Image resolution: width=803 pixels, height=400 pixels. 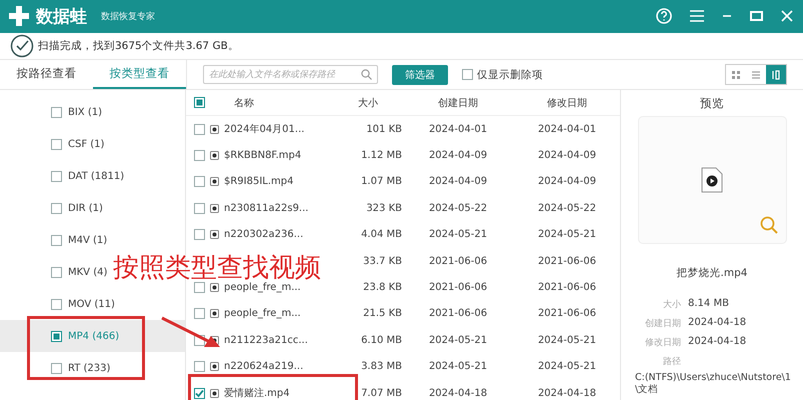 I want to click on close-icon, so click(x=787, y=16).